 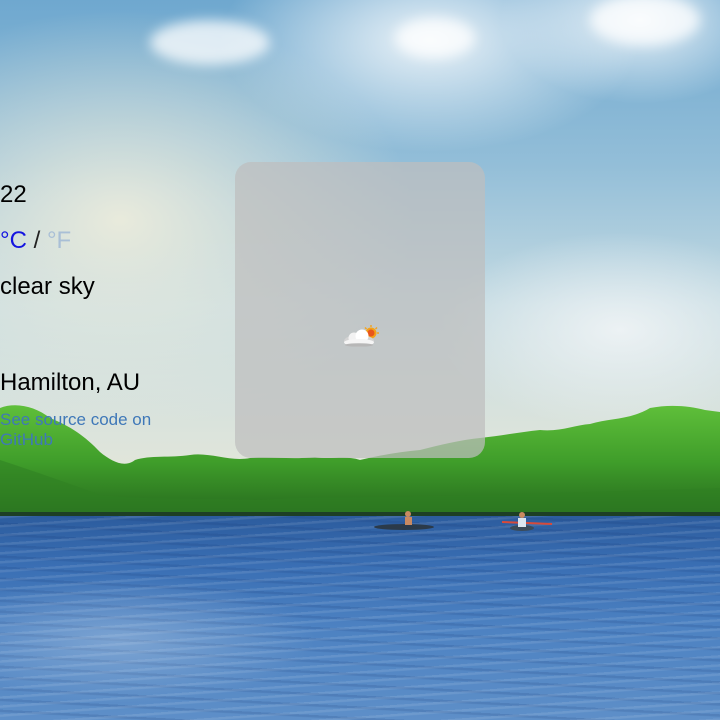 I want to click on unit-toggle: °C / °F, so click(x=360, y=241).